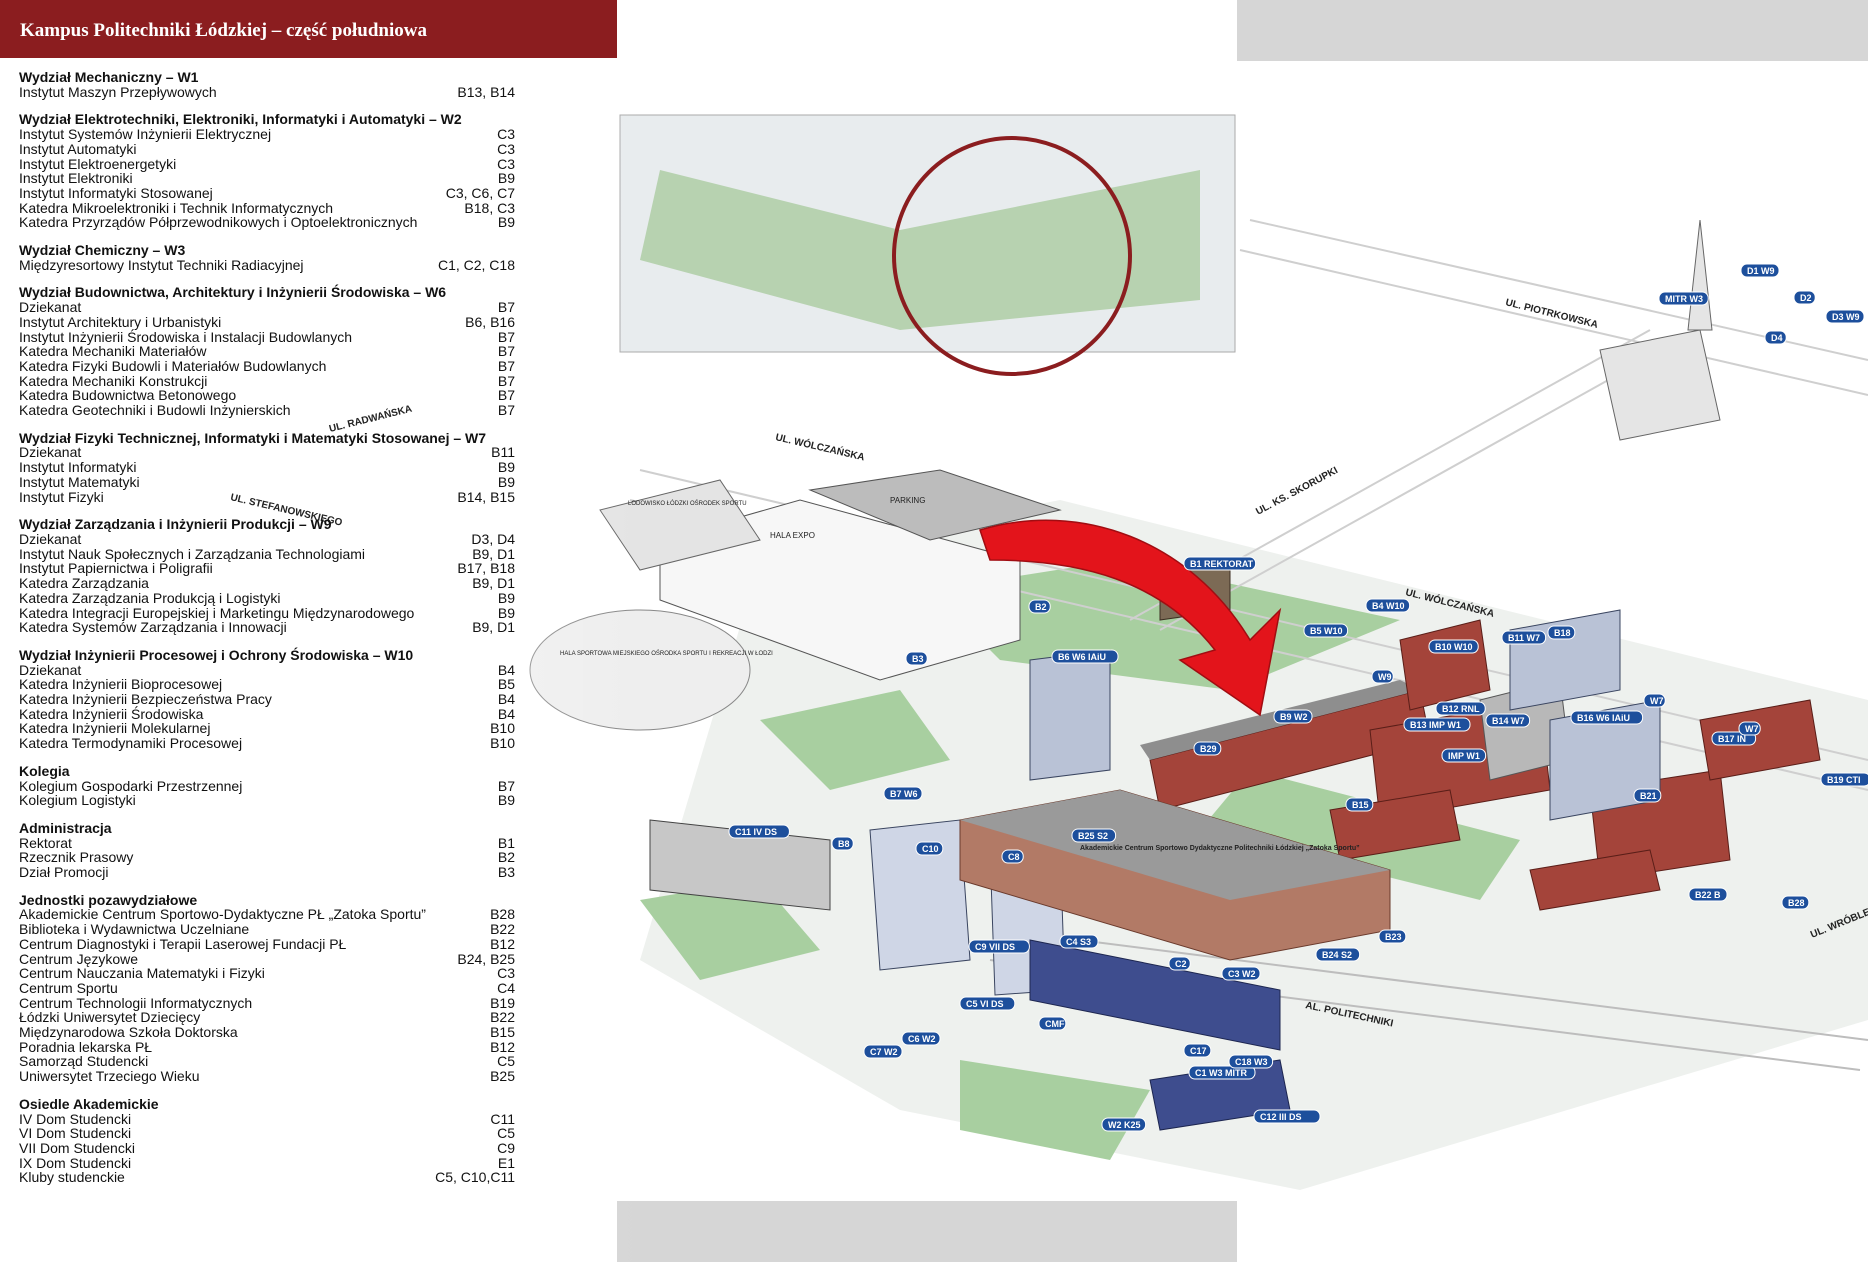  I want to click on legend-section-title: Wydział Mechaniczny – W1, so click(109, 77).